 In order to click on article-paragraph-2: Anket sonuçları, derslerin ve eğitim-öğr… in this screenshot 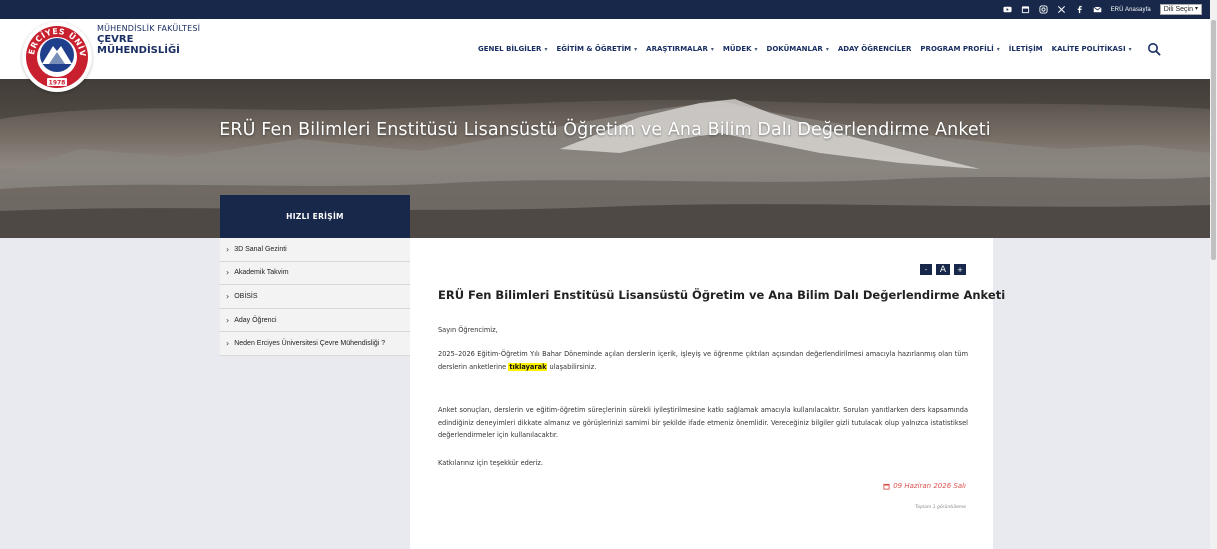, I will do `click(703, 422)`.